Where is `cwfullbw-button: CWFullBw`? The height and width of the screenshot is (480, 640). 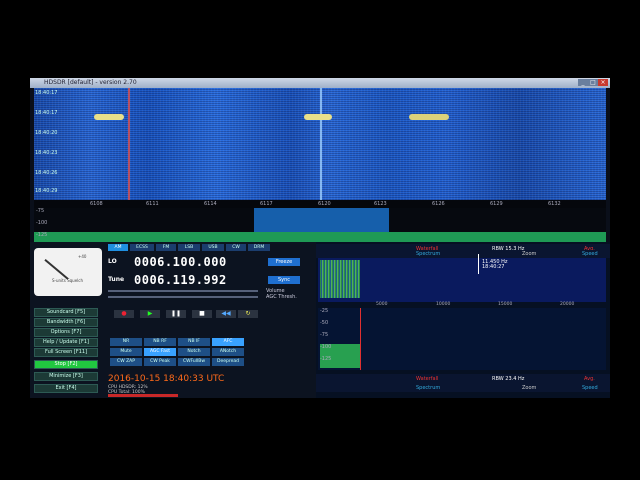
cwfullbw-button: CWFullBw is located at coordinates (194, 362).